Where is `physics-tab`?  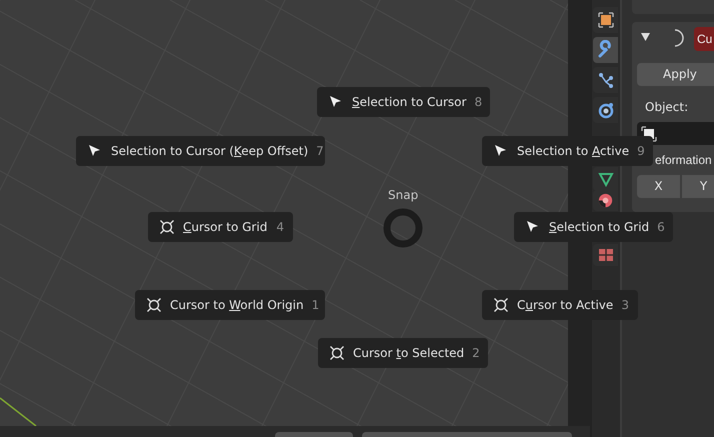 physics-tab is located at coordinates (605, 110).